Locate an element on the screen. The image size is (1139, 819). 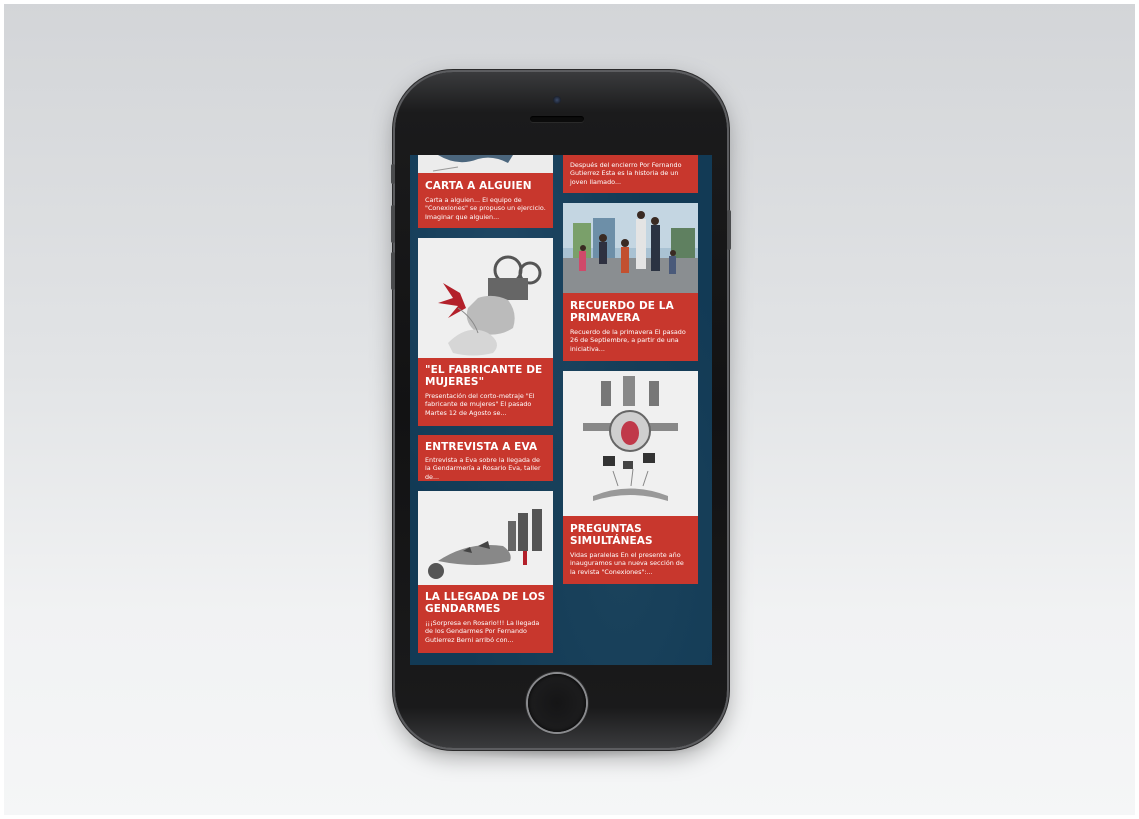
dancing-people-photo is located at coordinates (630, 248).